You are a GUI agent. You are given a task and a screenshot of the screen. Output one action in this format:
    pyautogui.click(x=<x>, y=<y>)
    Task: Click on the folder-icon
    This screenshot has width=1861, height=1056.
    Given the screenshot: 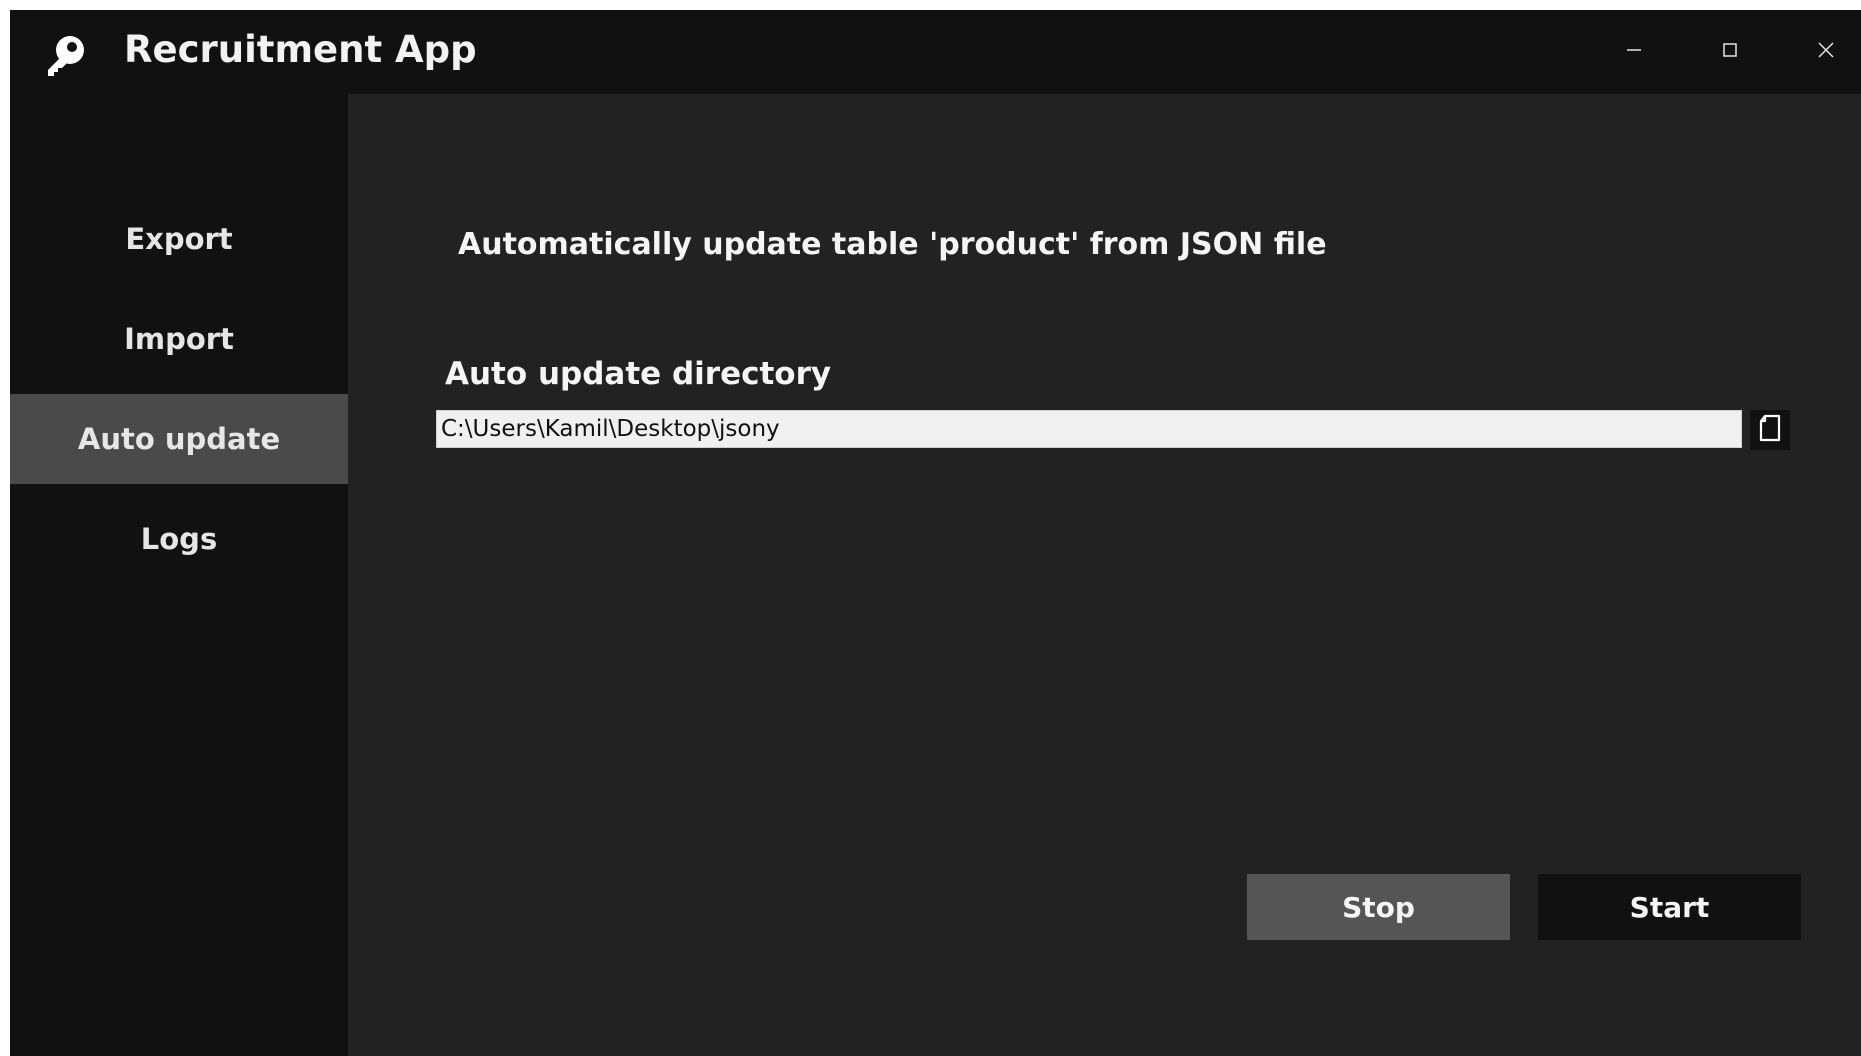 What is the action you would take?
    pyautogui.click(x=1770, y=430)
    